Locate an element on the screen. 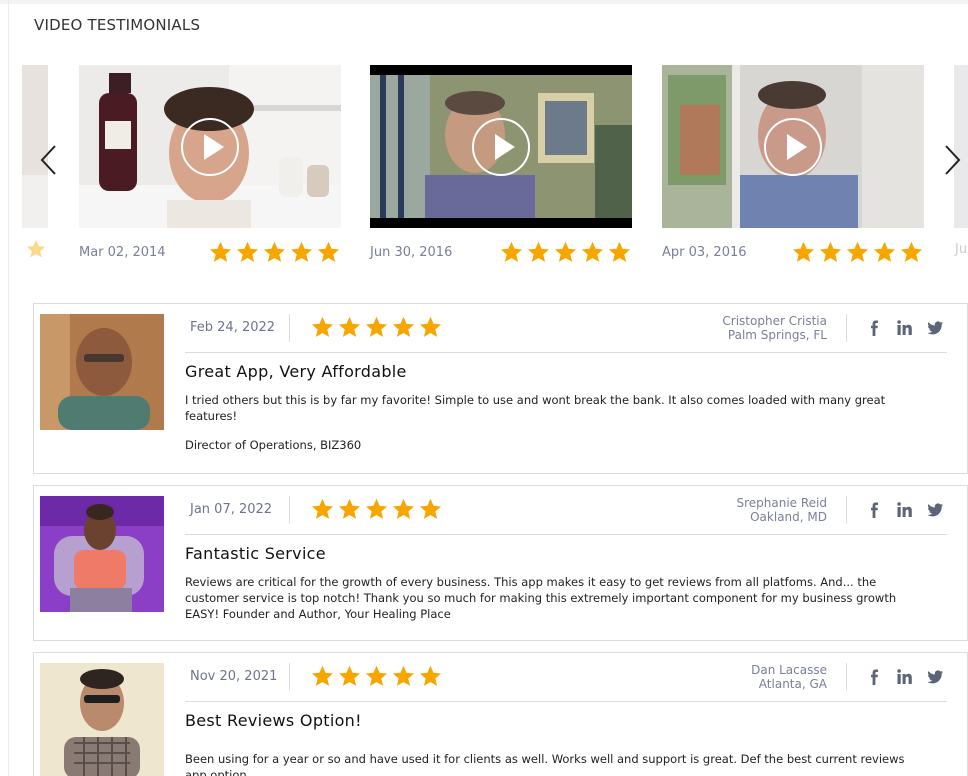  chevron-left-icon is located at coordinates (48, 160).